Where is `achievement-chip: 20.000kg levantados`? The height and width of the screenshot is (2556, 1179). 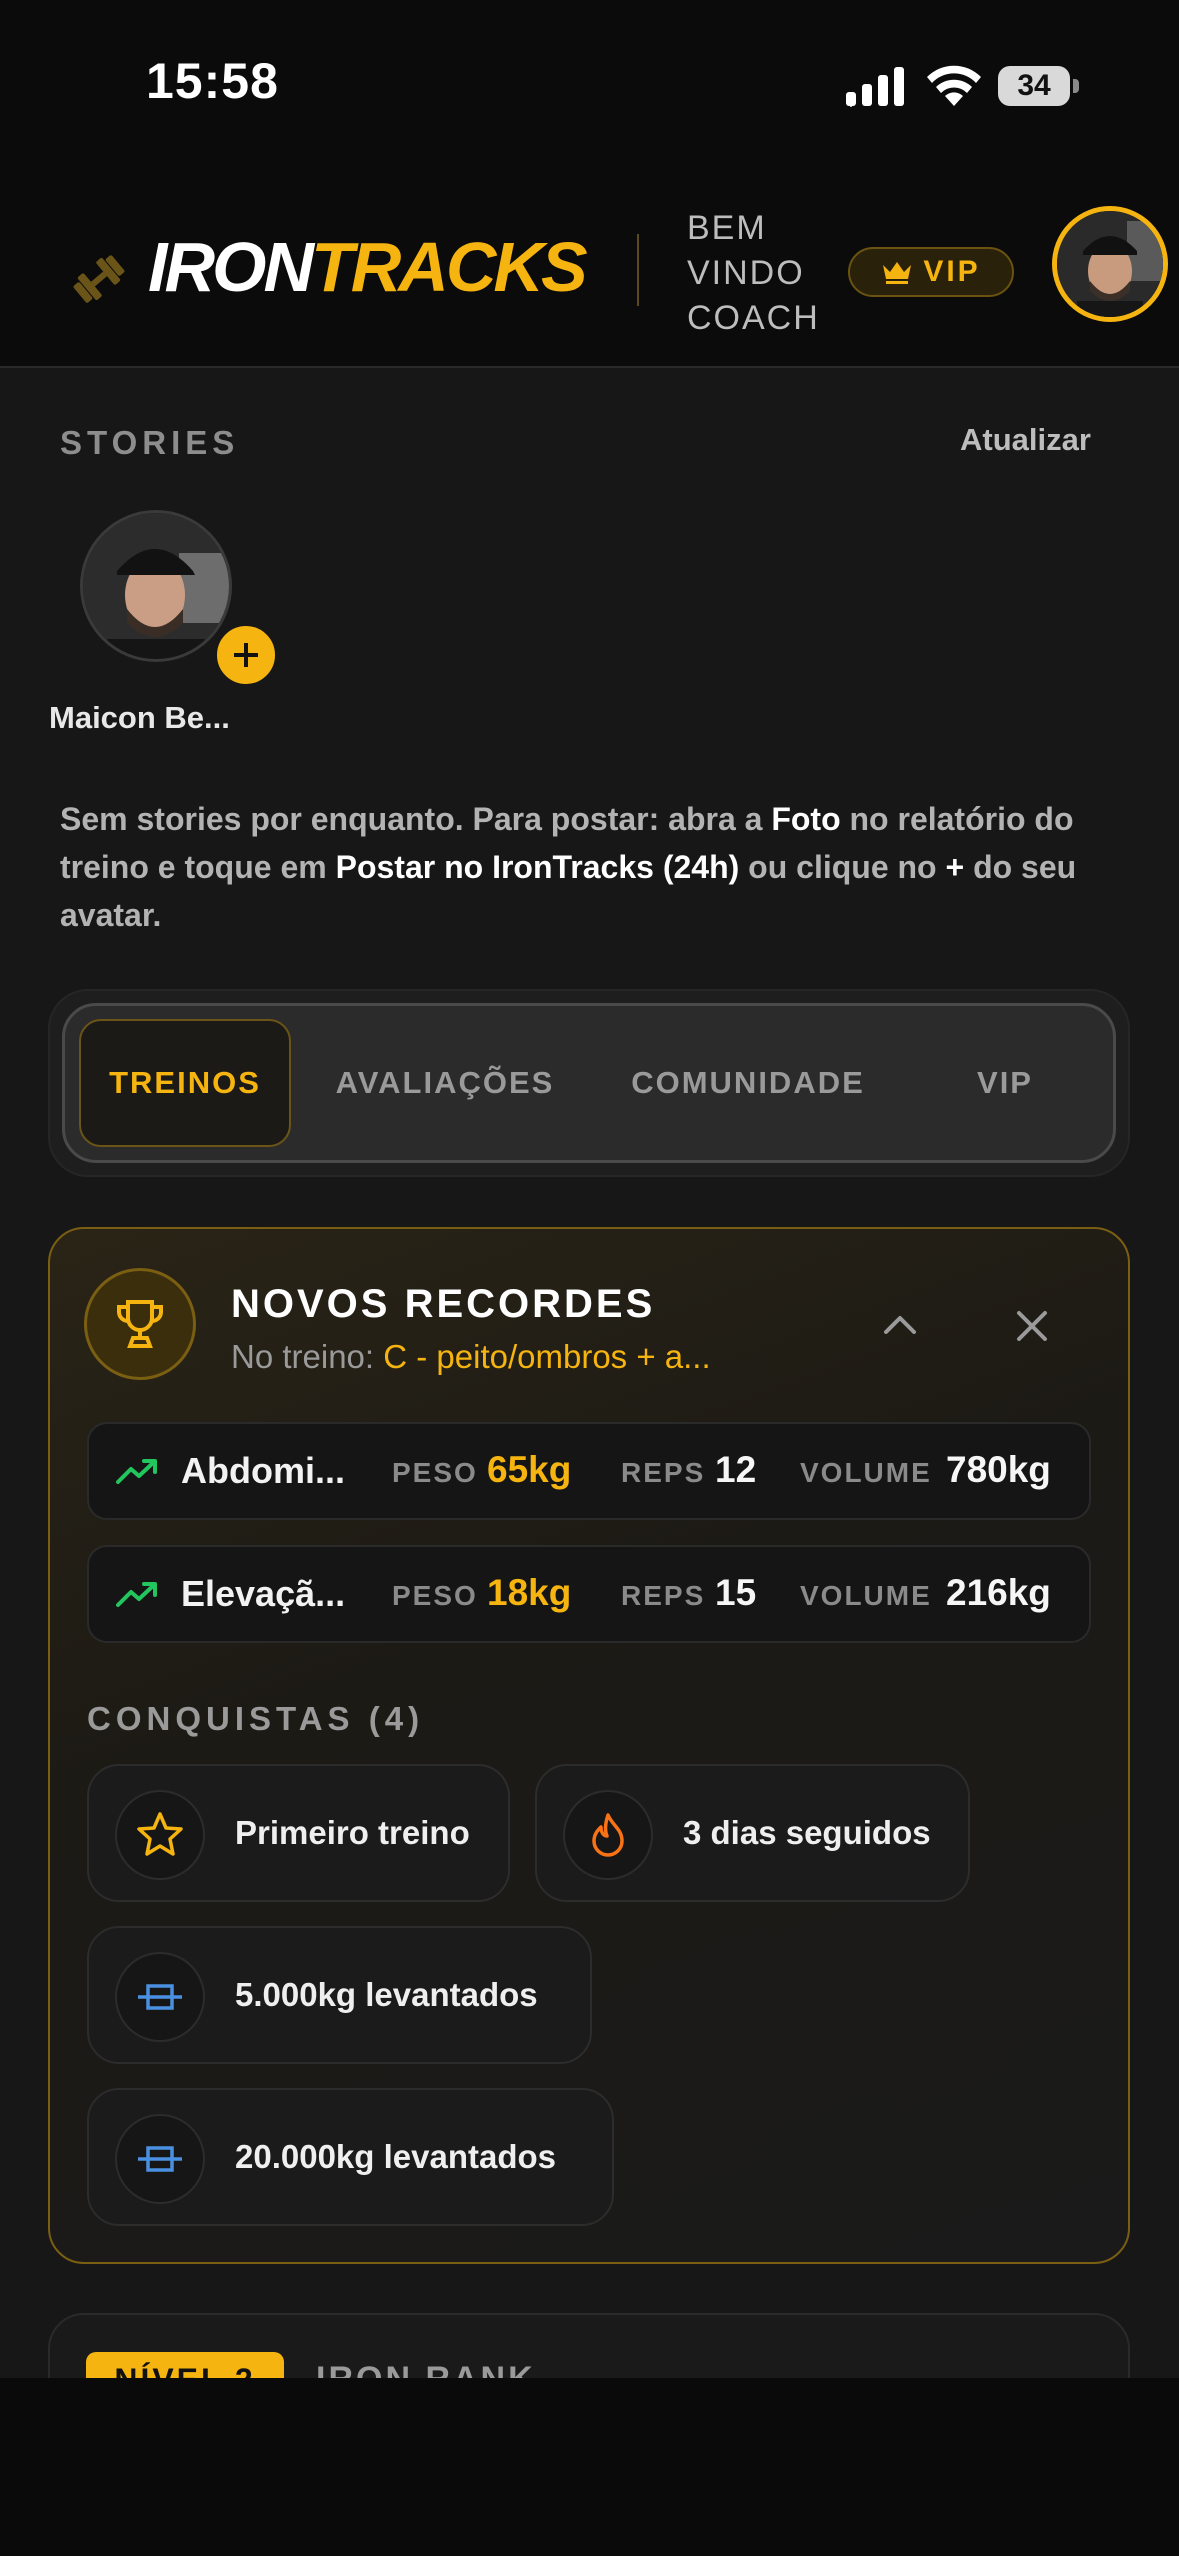
achievement-chip: 20.000kg levantados is located at coordinates (350, 2157).